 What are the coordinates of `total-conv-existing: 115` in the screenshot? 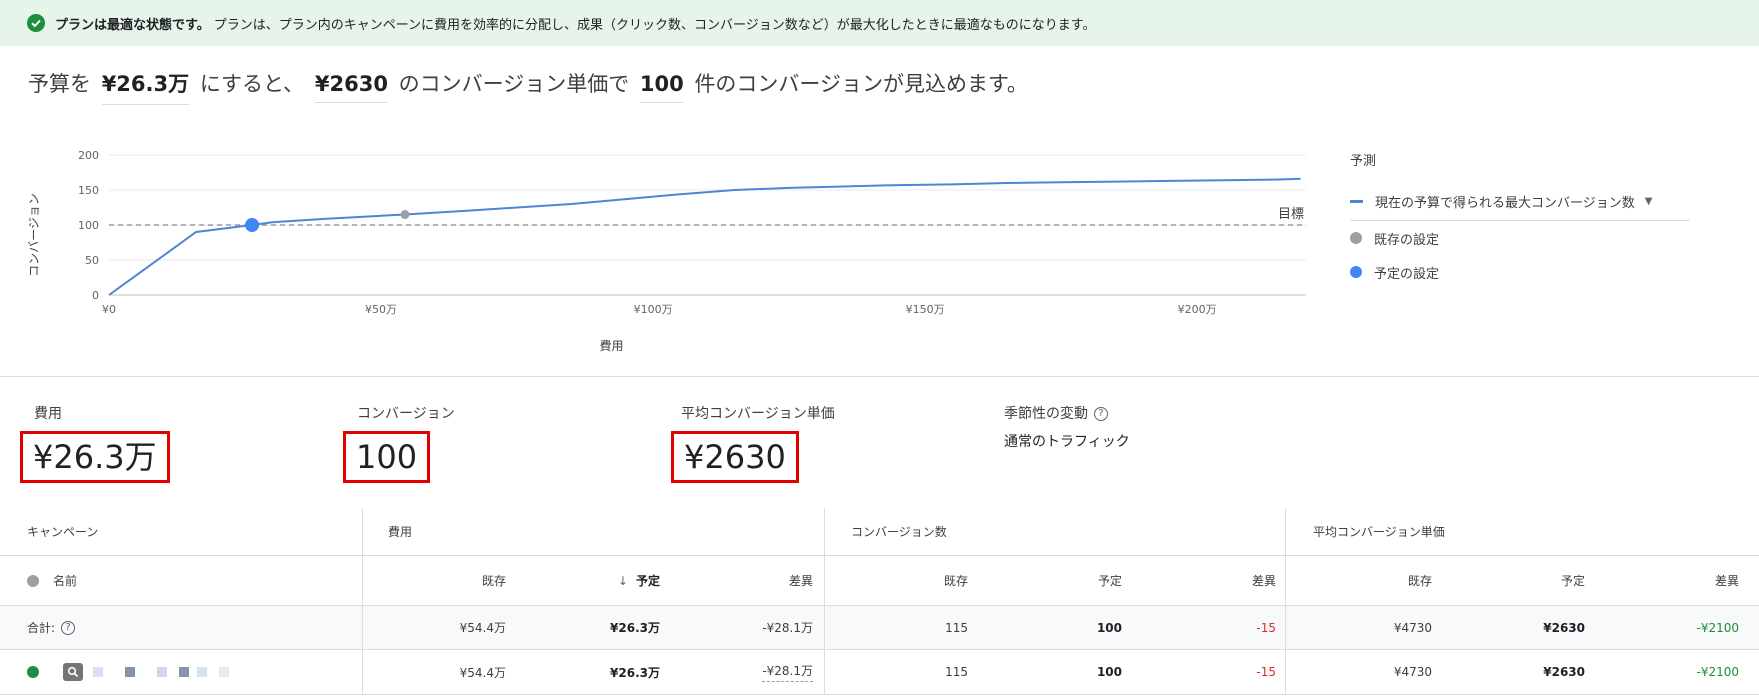 It's located at (956, 627).